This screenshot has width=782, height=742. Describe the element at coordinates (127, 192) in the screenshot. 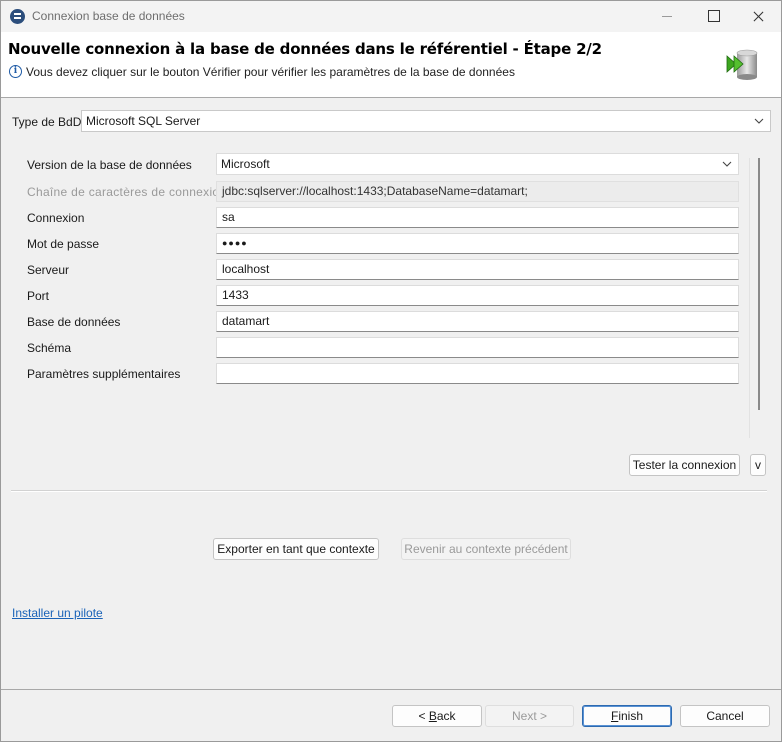

I see `connection-string-label: Chaîne de caractères de connexion` at that location.